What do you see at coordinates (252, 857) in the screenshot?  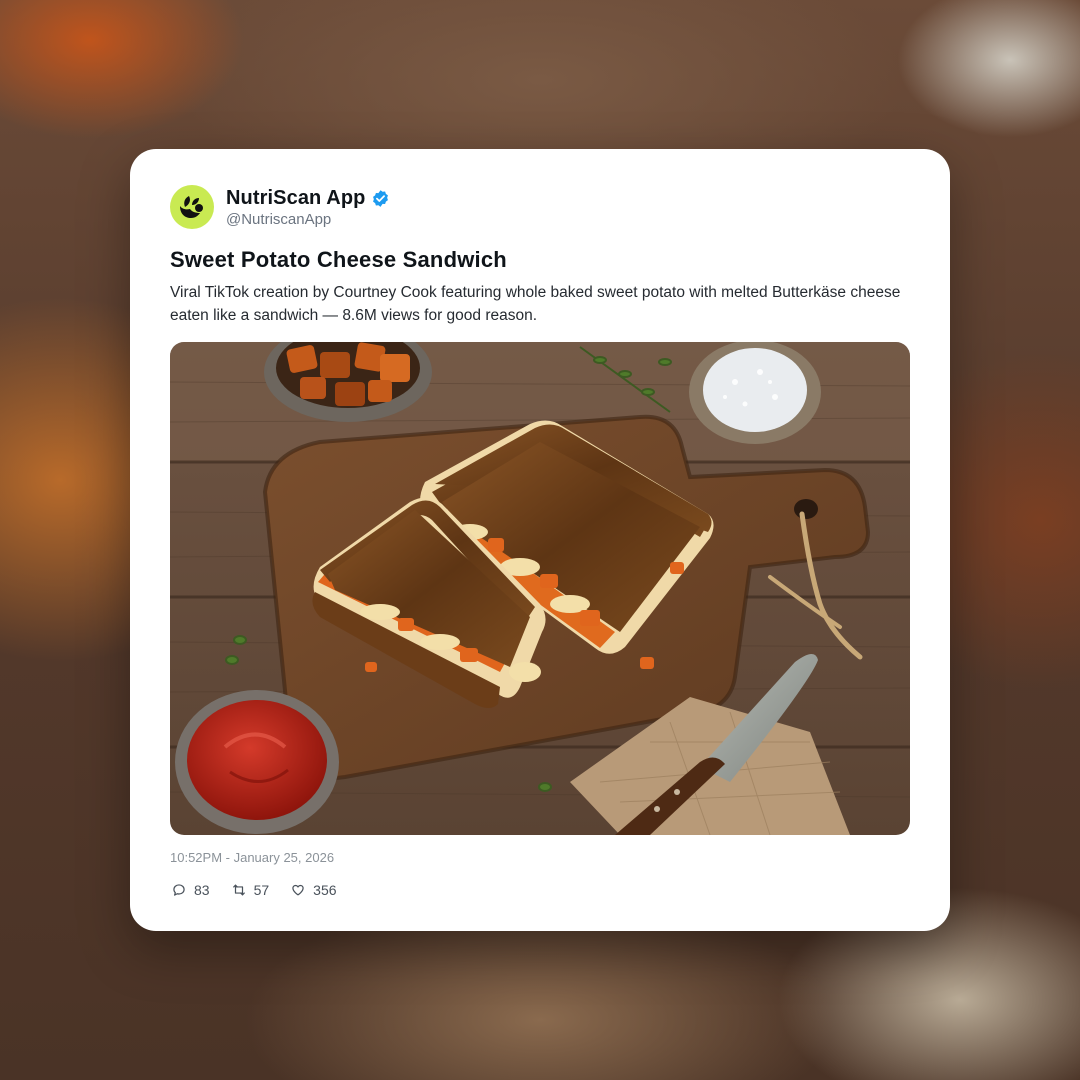 I see `post-timestamp: 10:52PM - January 25, 2026` at bounding box center [252, 857].